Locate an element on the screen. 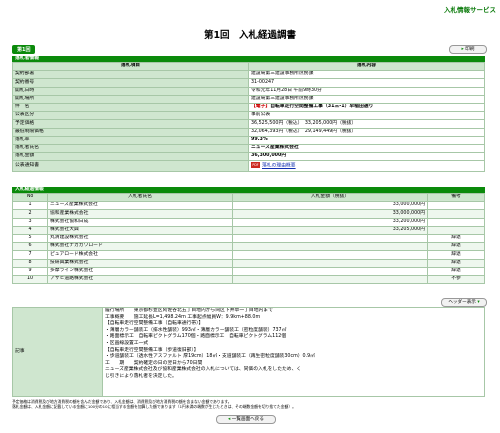 This screenshot has width=500, height=433. info-value: 事前公表 is located at coordinates (366, 116).